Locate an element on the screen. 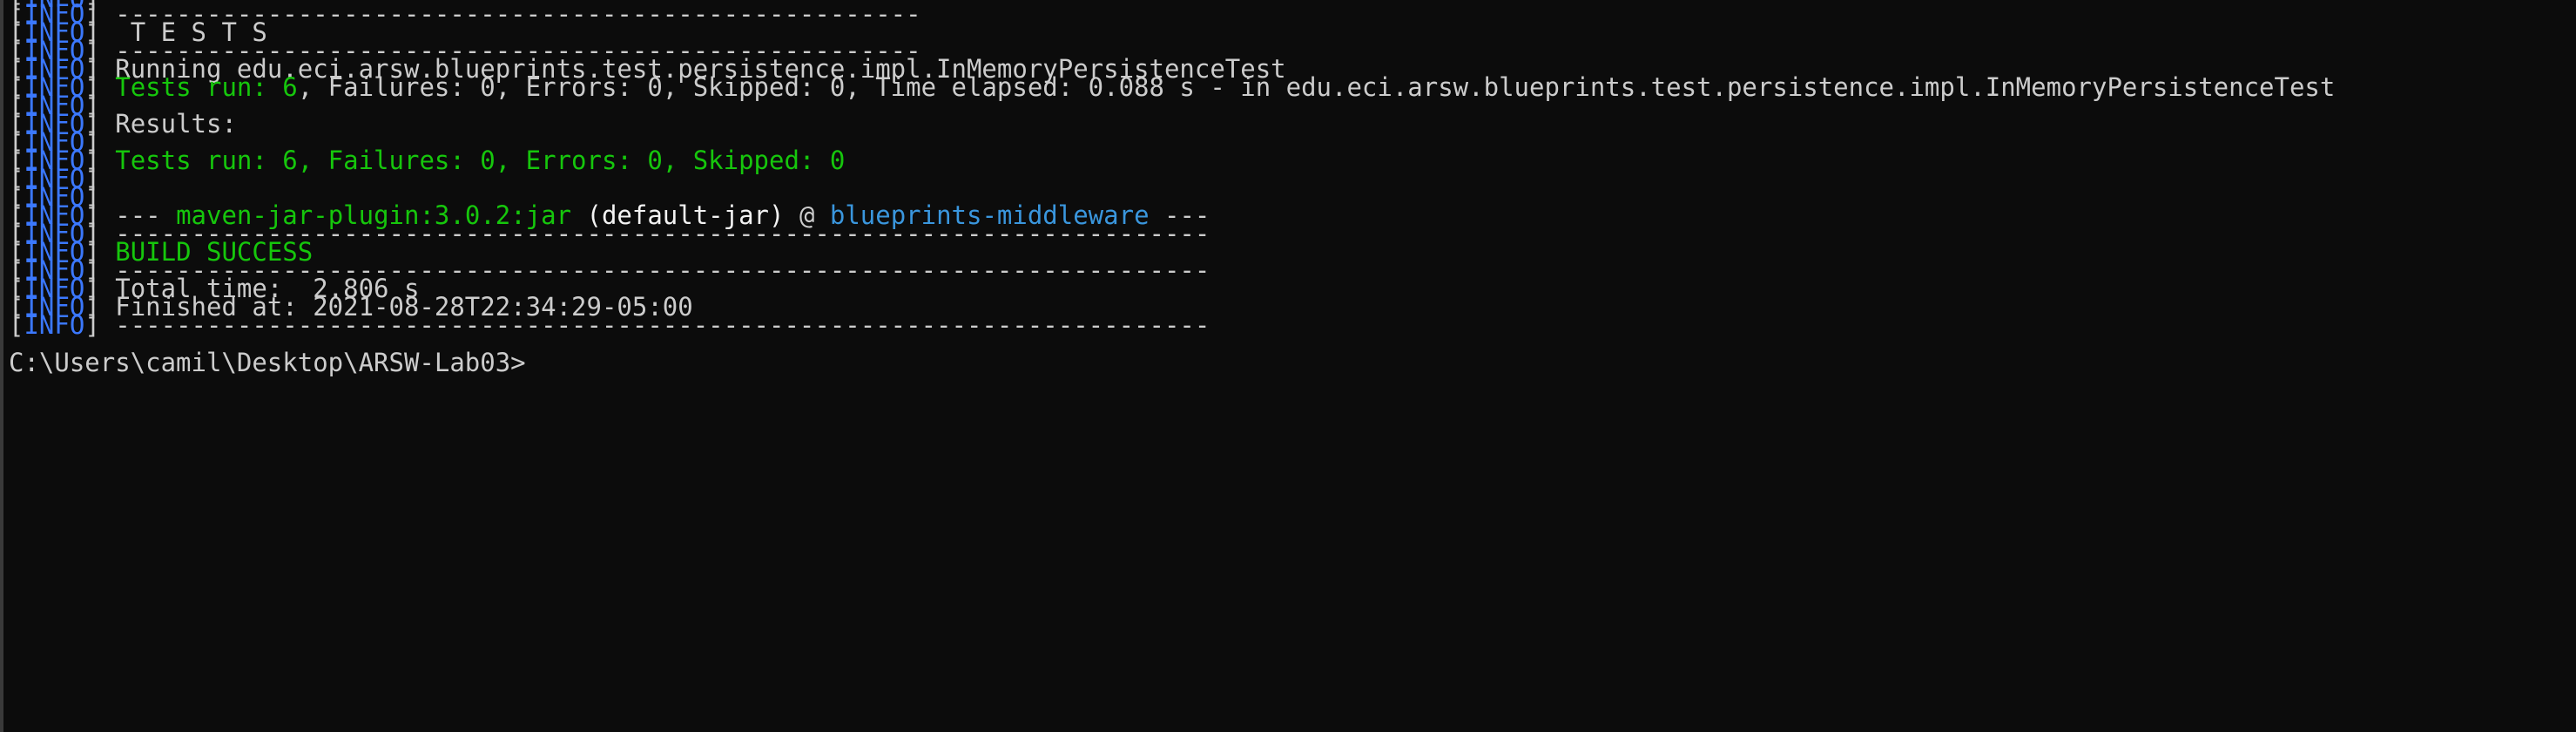  prompt-path: C:\Users\camil\Desktop\ARSW-Lab03> is located at coordinates (268, 362).